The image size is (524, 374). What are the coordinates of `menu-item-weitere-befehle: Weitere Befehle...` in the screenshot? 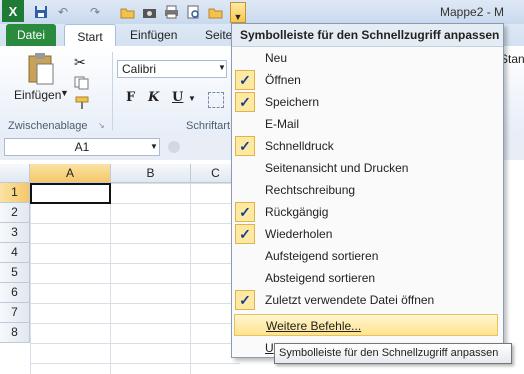 It's located at (366, 325).